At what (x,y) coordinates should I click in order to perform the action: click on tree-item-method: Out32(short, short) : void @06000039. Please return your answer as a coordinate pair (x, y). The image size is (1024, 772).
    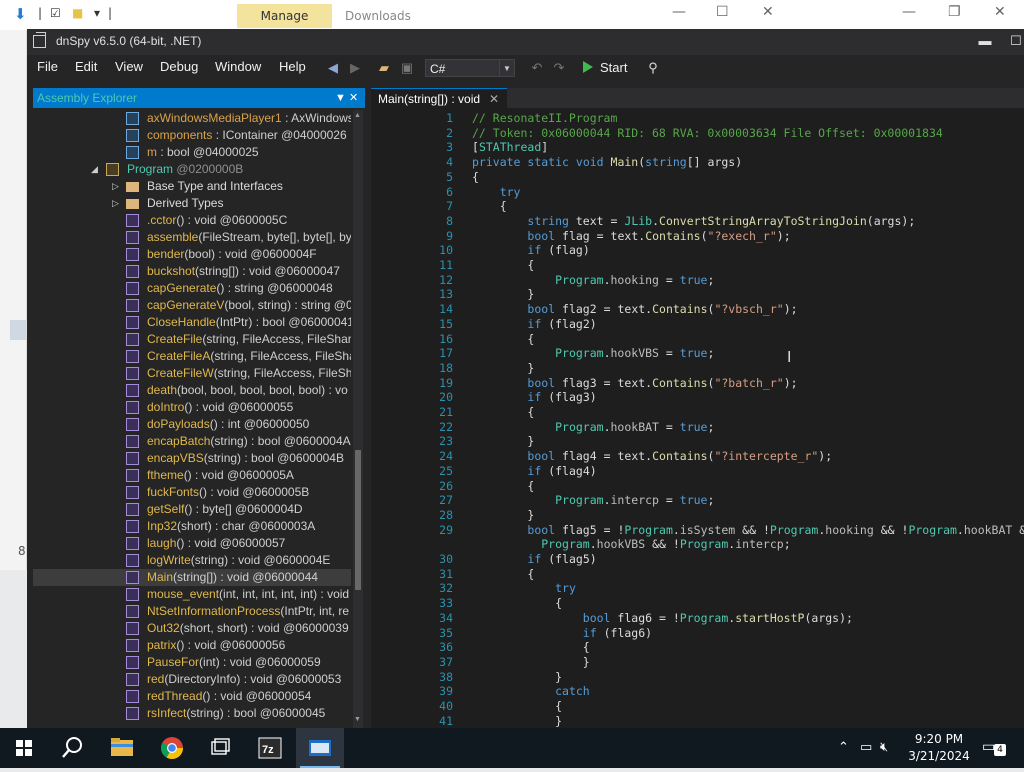
    Looking at the image, I should click on (192, 628).